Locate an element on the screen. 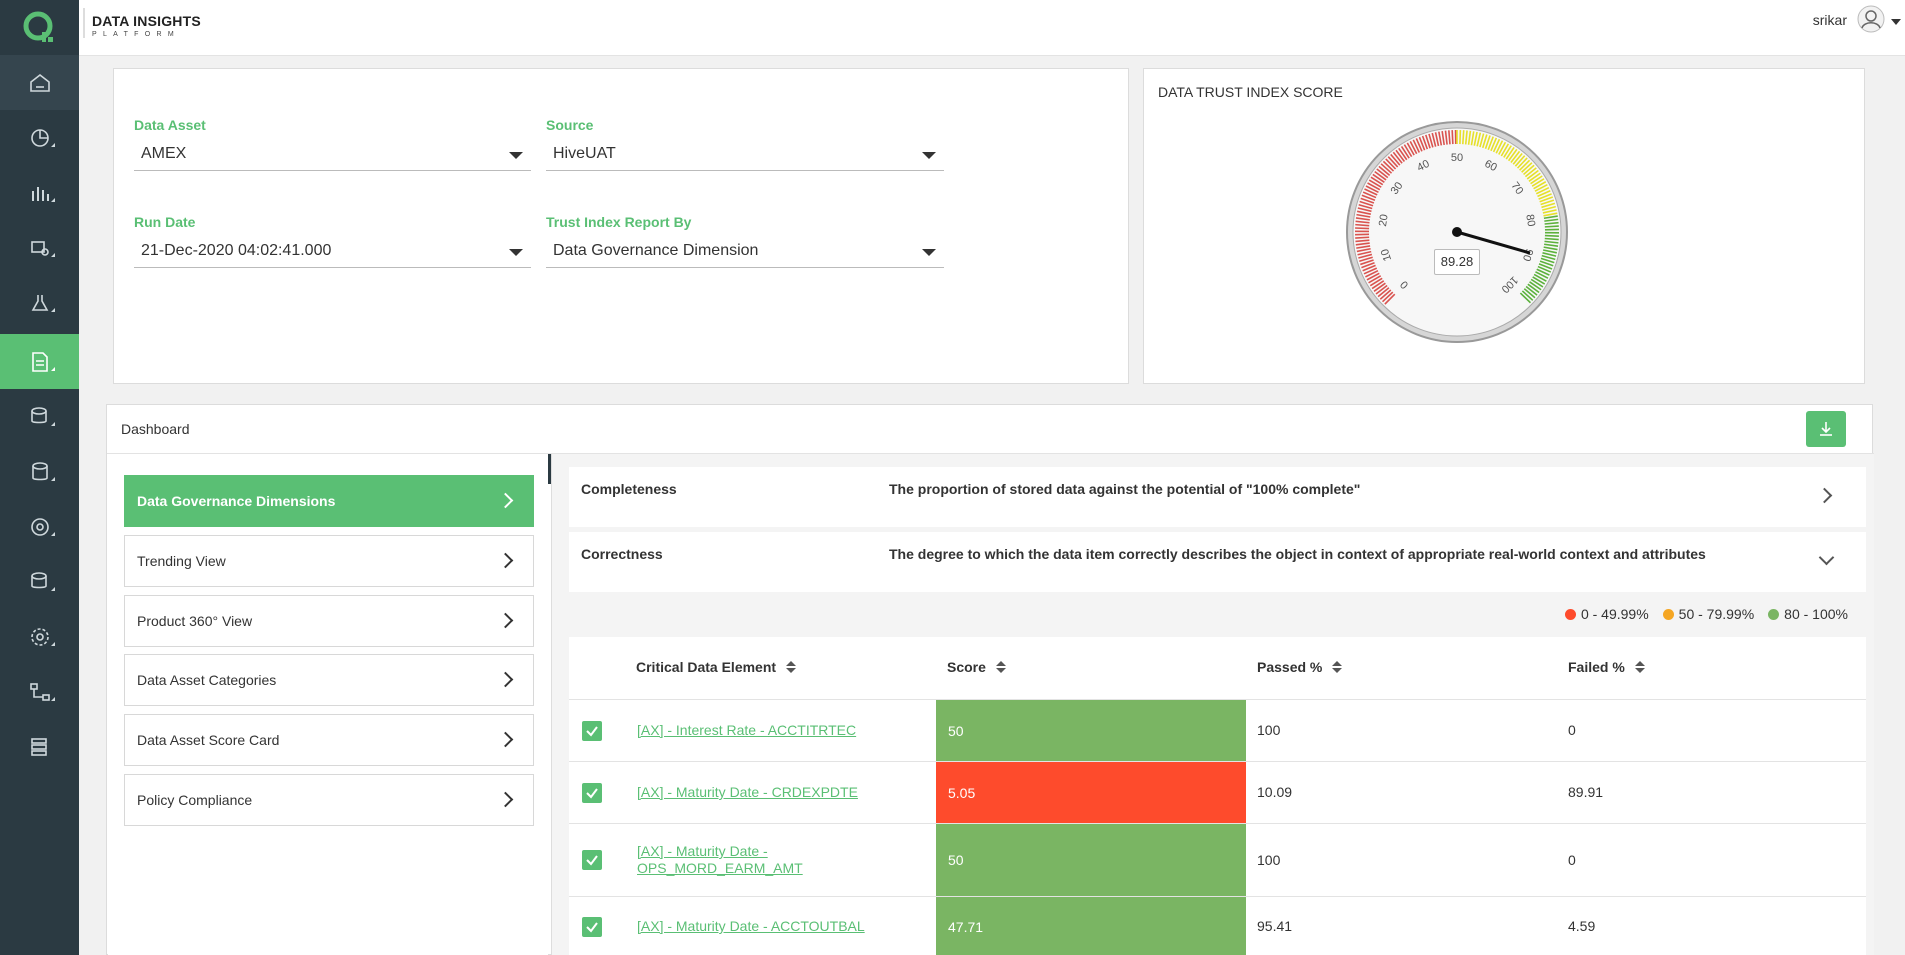  avatar is located at coordinates (1871, 19).